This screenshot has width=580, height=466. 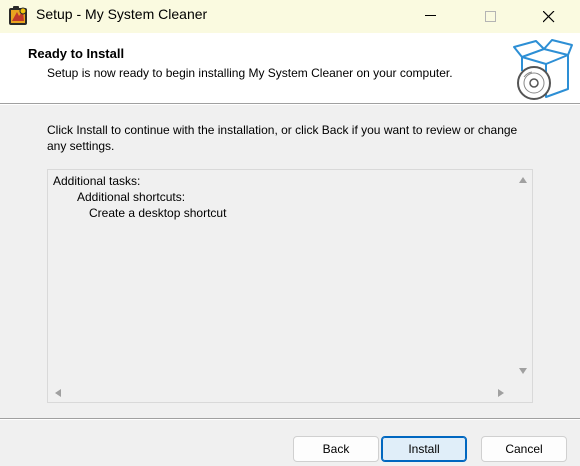 I want to click on header-divider, so click(x=290, y=104).